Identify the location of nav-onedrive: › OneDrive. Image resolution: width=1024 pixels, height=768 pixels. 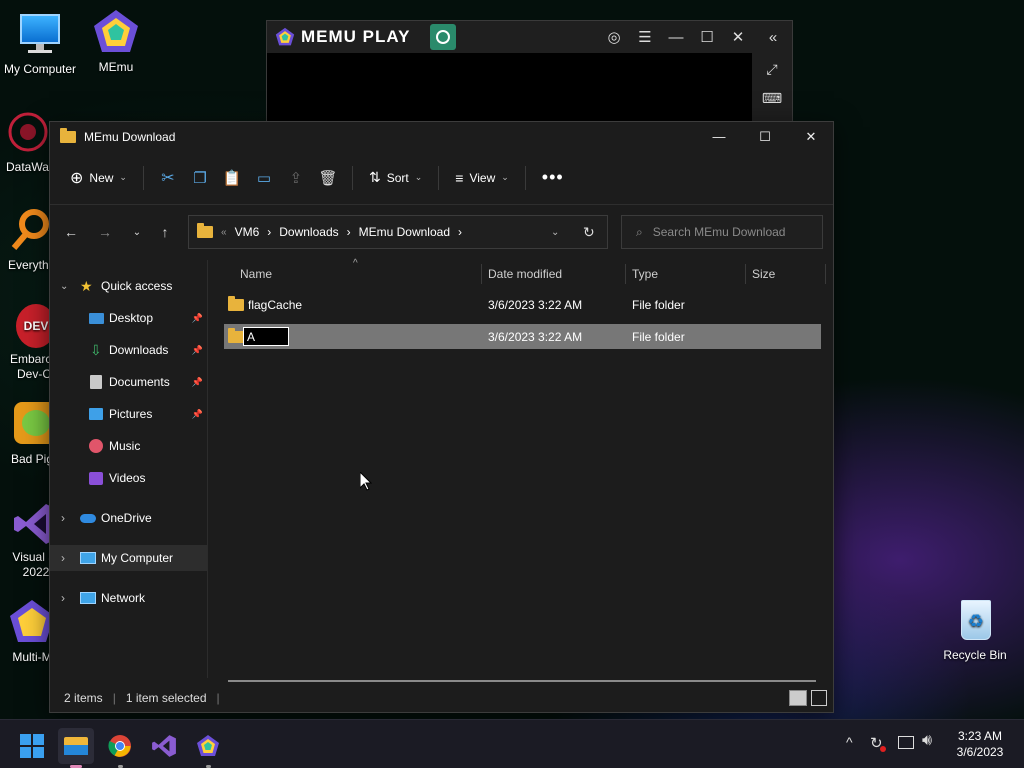
(128, 518).